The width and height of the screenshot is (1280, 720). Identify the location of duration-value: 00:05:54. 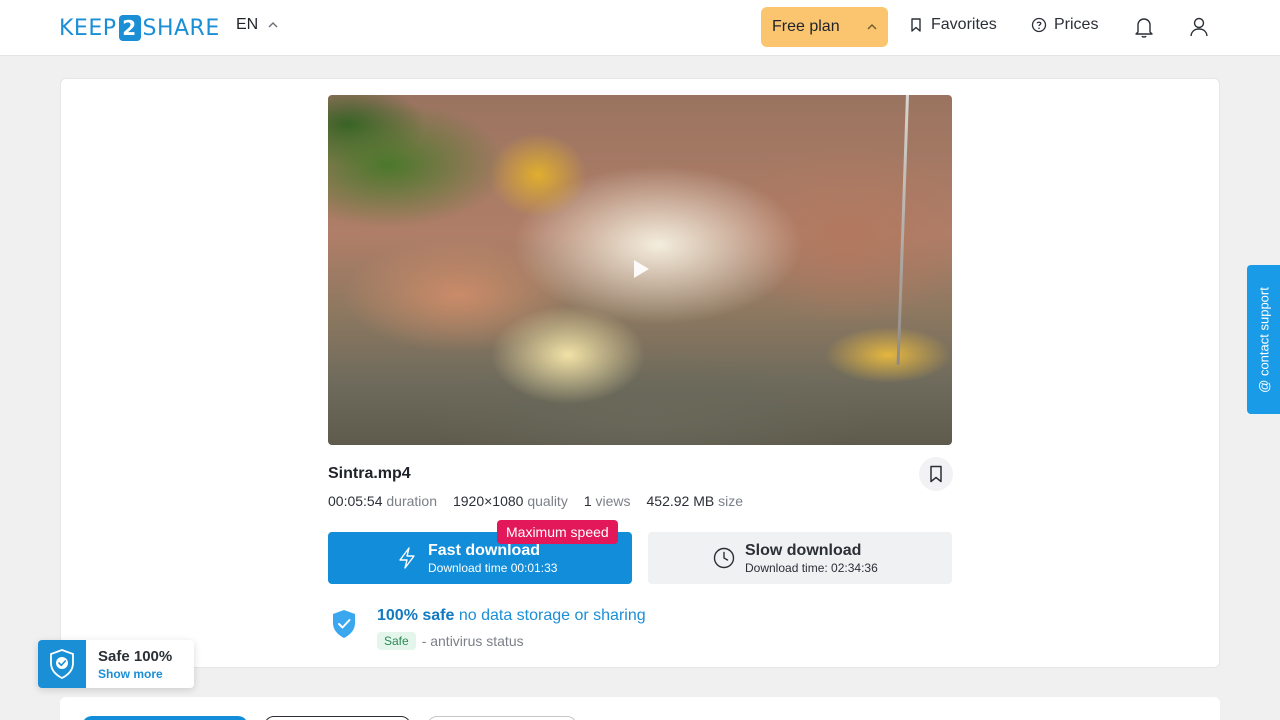
(355, 501).